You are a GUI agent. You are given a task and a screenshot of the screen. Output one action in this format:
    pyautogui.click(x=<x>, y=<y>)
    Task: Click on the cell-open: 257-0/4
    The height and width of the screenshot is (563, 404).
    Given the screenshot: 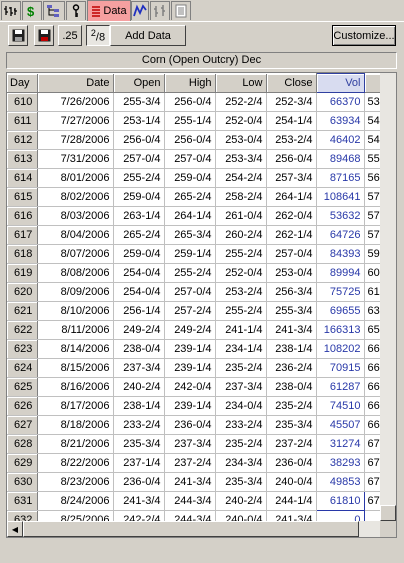 What is the action you would take?
    pyautogui.click(x=139, y=159)
    